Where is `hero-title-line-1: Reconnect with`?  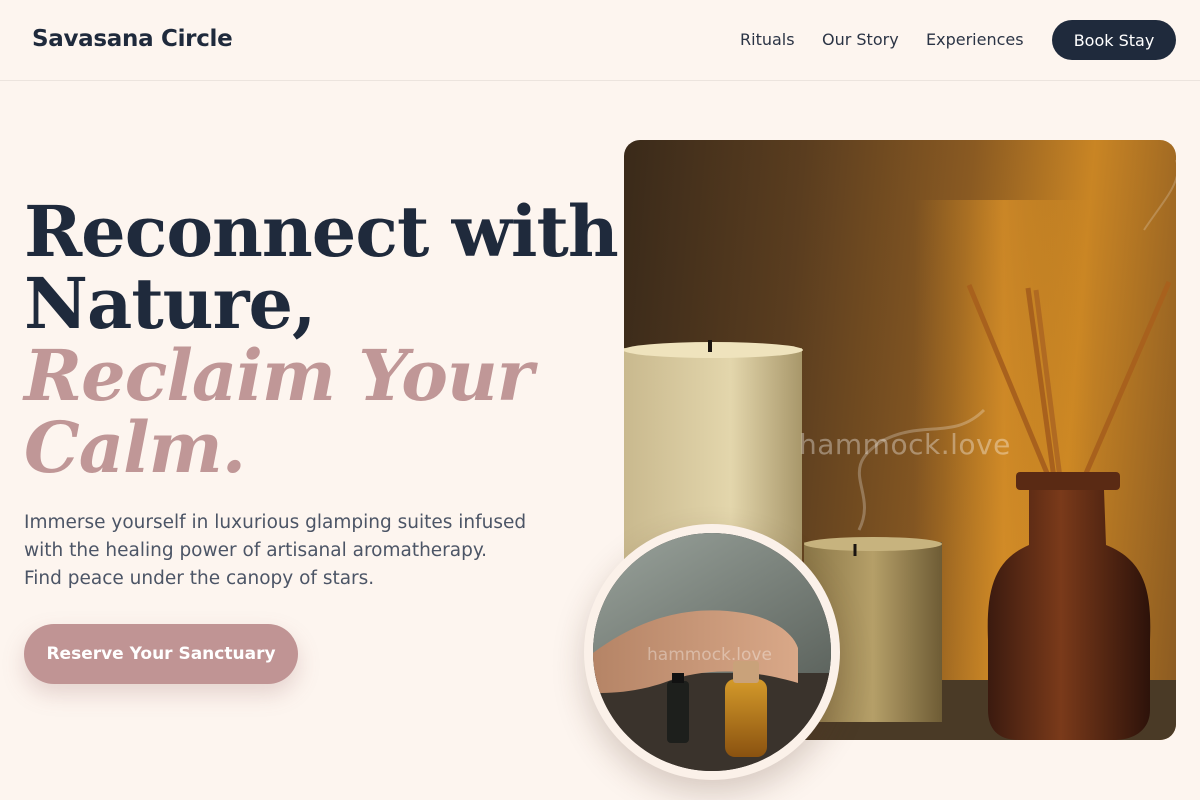 hero-title-line-1: Reconnect with is located at coordinates (321, 231).